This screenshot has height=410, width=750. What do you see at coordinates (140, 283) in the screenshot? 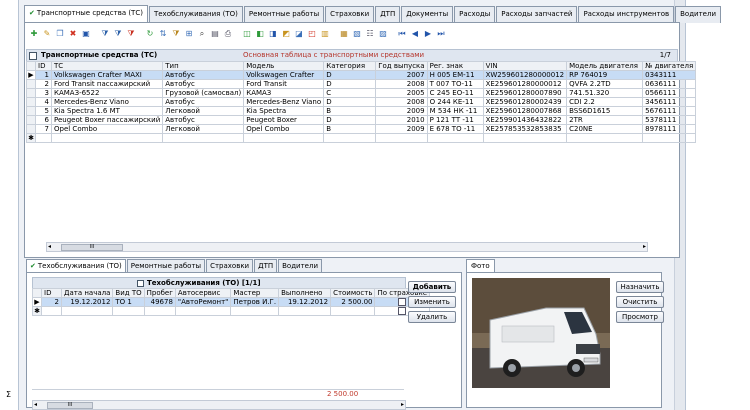
I see `collapse-icon` at bounding box center [140, 283].